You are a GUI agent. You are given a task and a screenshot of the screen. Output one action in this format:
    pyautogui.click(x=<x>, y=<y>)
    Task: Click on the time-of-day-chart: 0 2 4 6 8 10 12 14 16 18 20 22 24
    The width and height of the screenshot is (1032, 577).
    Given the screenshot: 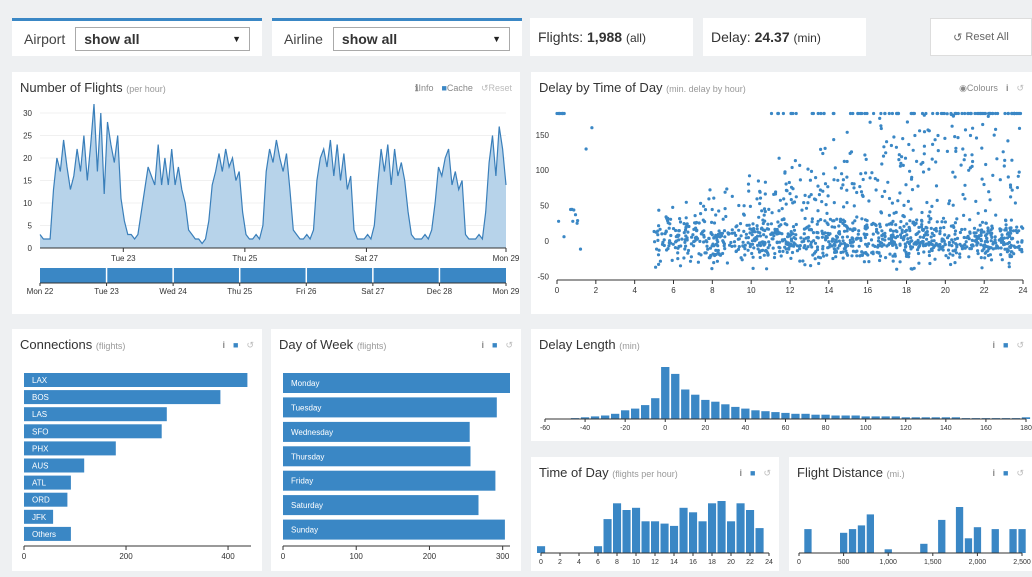 What is the action you would take?
    pyautogui.click(x=655, y=514)
    